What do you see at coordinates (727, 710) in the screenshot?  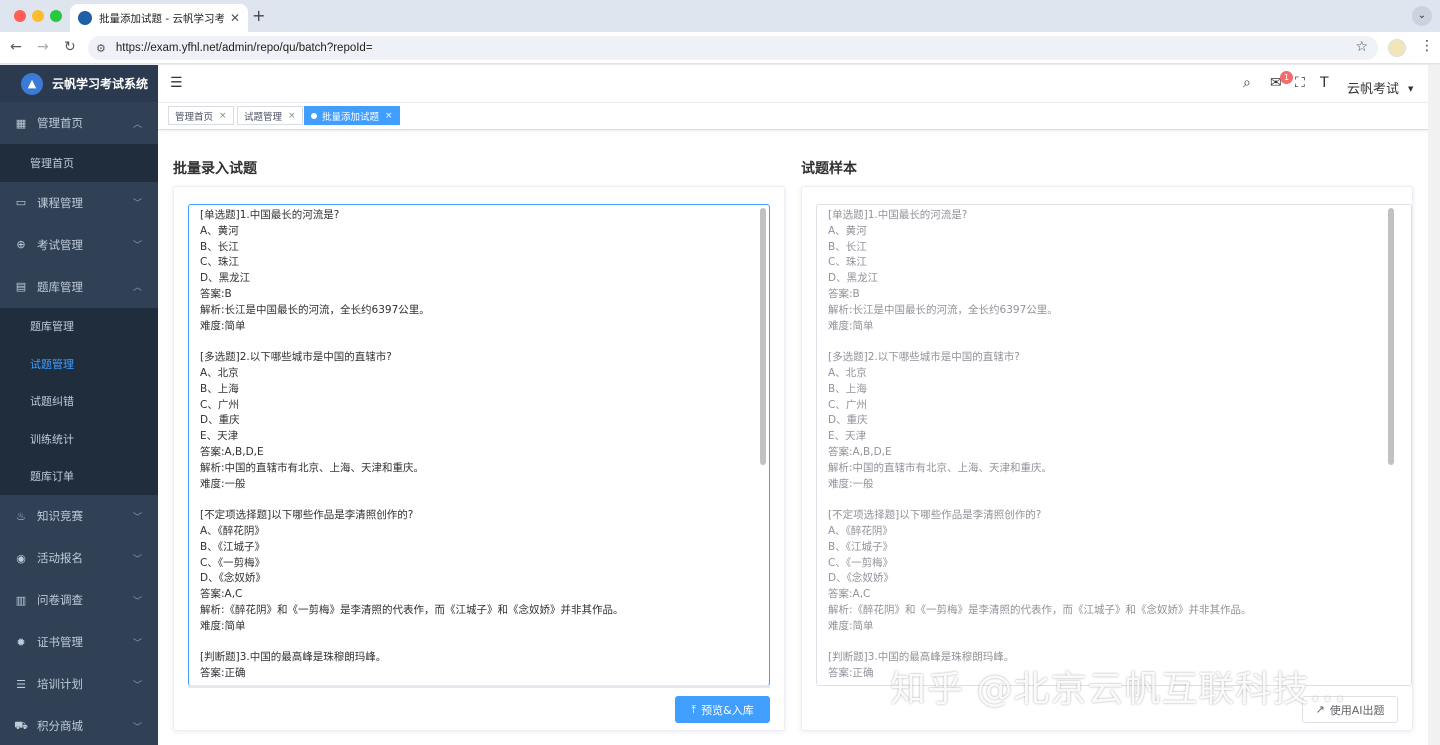 I see `button-label: 预览&入库` at bounding box center [727, 710].